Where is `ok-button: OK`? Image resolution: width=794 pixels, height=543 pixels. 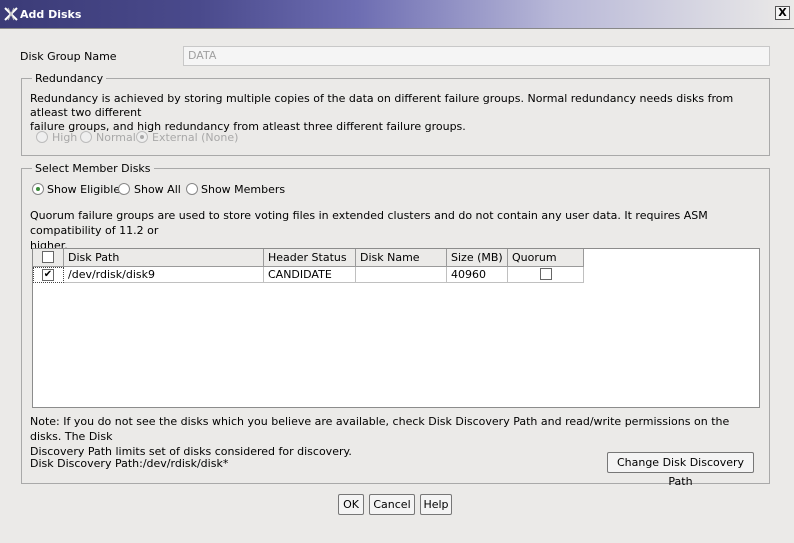 ok-button: OK is located at coordinates (351, 504).